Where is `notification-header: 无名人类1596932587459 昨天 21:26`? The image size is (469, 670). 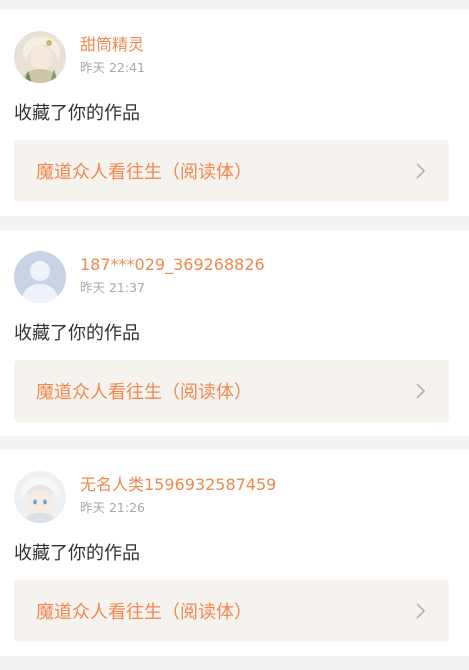 notification-header: 无名人类1596932587459 昨天 21:26 is located at coordinates (234, 486).